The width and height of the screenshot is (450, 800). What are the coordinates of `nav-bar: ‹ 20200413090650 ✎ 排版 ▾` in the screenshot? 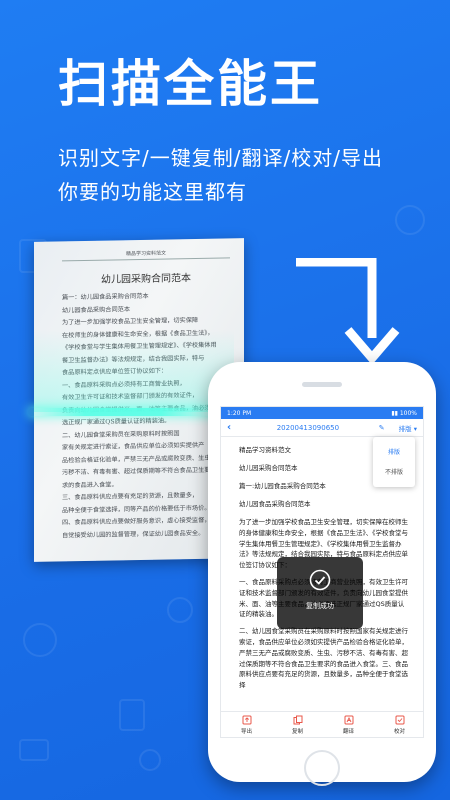 It's located at (322, 428).